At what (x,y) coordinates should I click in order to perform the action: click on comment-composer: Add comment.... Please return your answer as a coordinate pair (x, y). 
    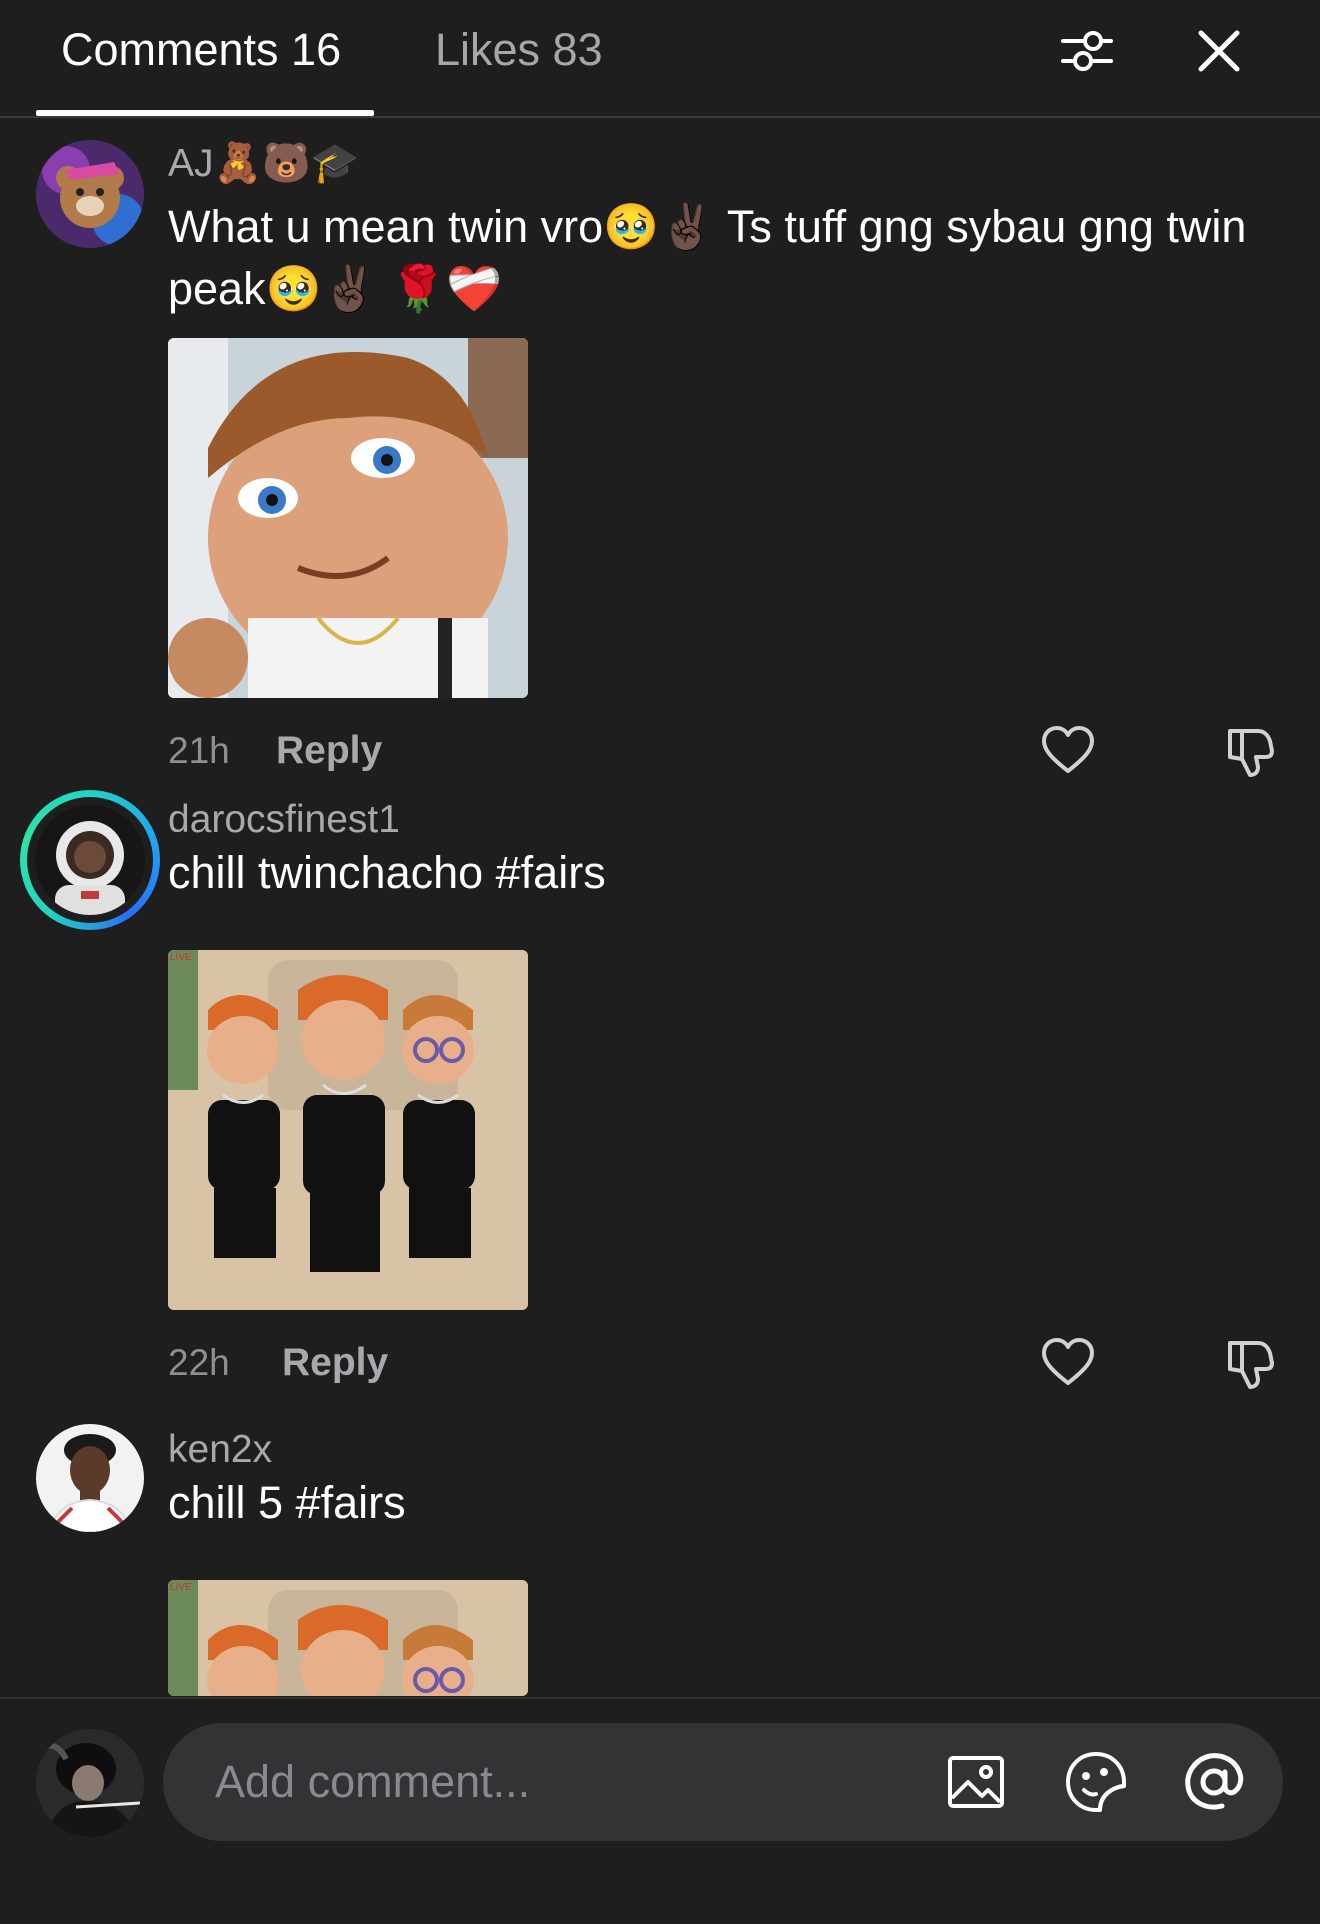
    Looking at the image, I should click on (660, 1810).